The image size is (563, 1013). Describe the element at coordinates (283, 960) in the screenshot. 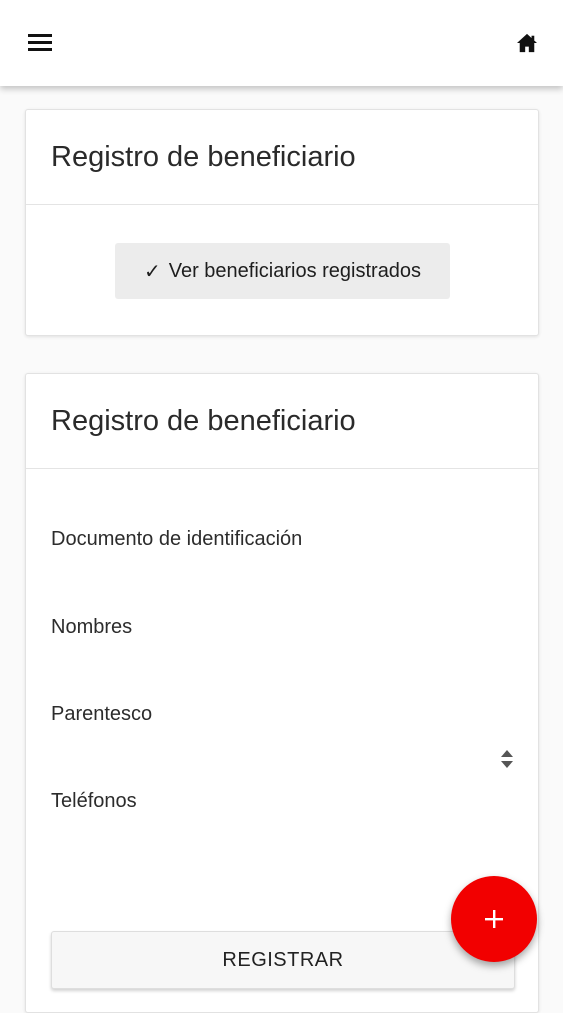

I see `register-button: REGISTRAR` at that location.